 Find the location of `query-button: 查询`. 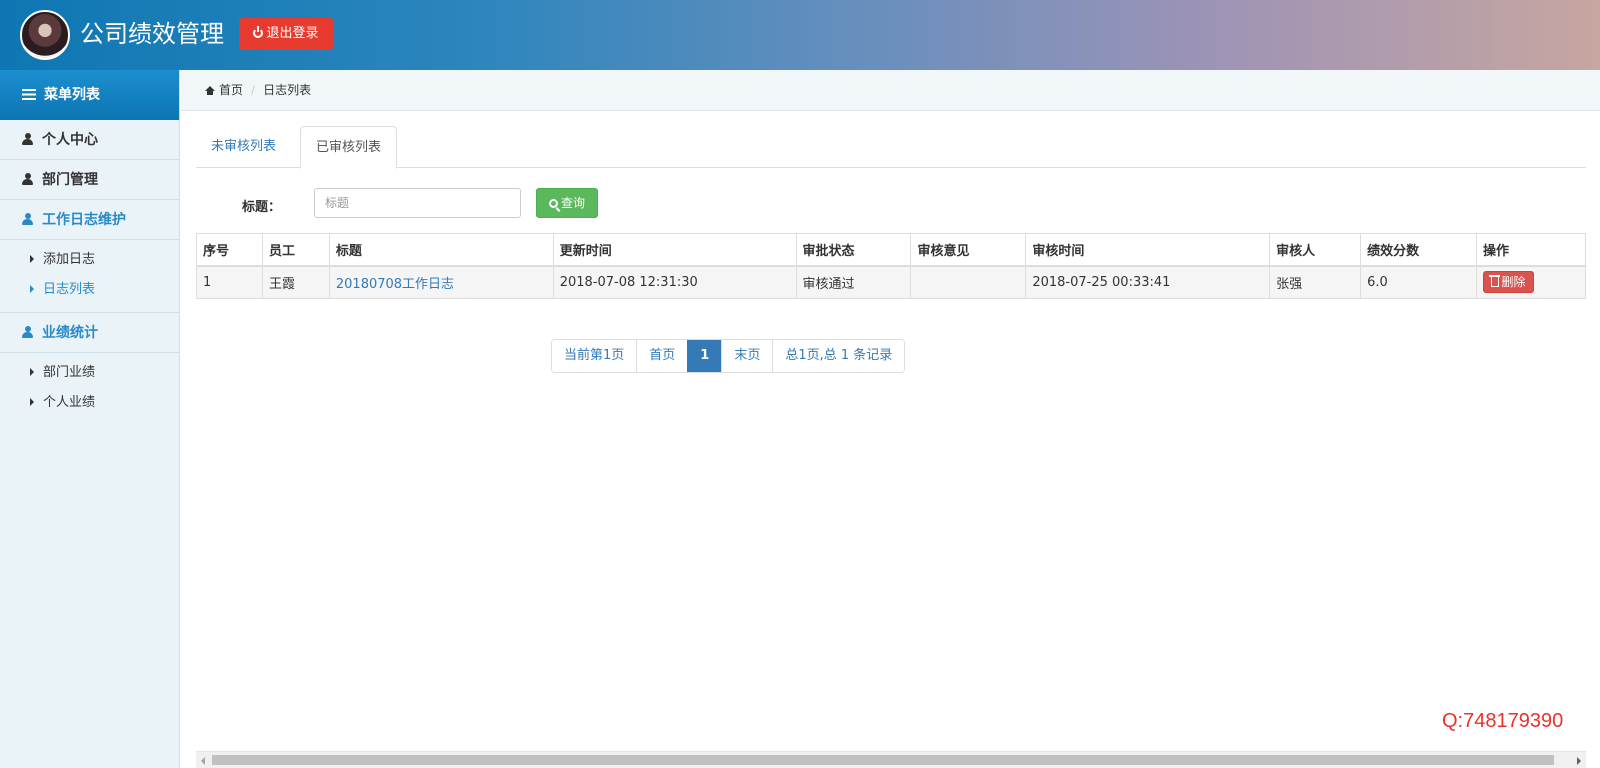

query-button: 查询 is located at coordinates (567, 203).